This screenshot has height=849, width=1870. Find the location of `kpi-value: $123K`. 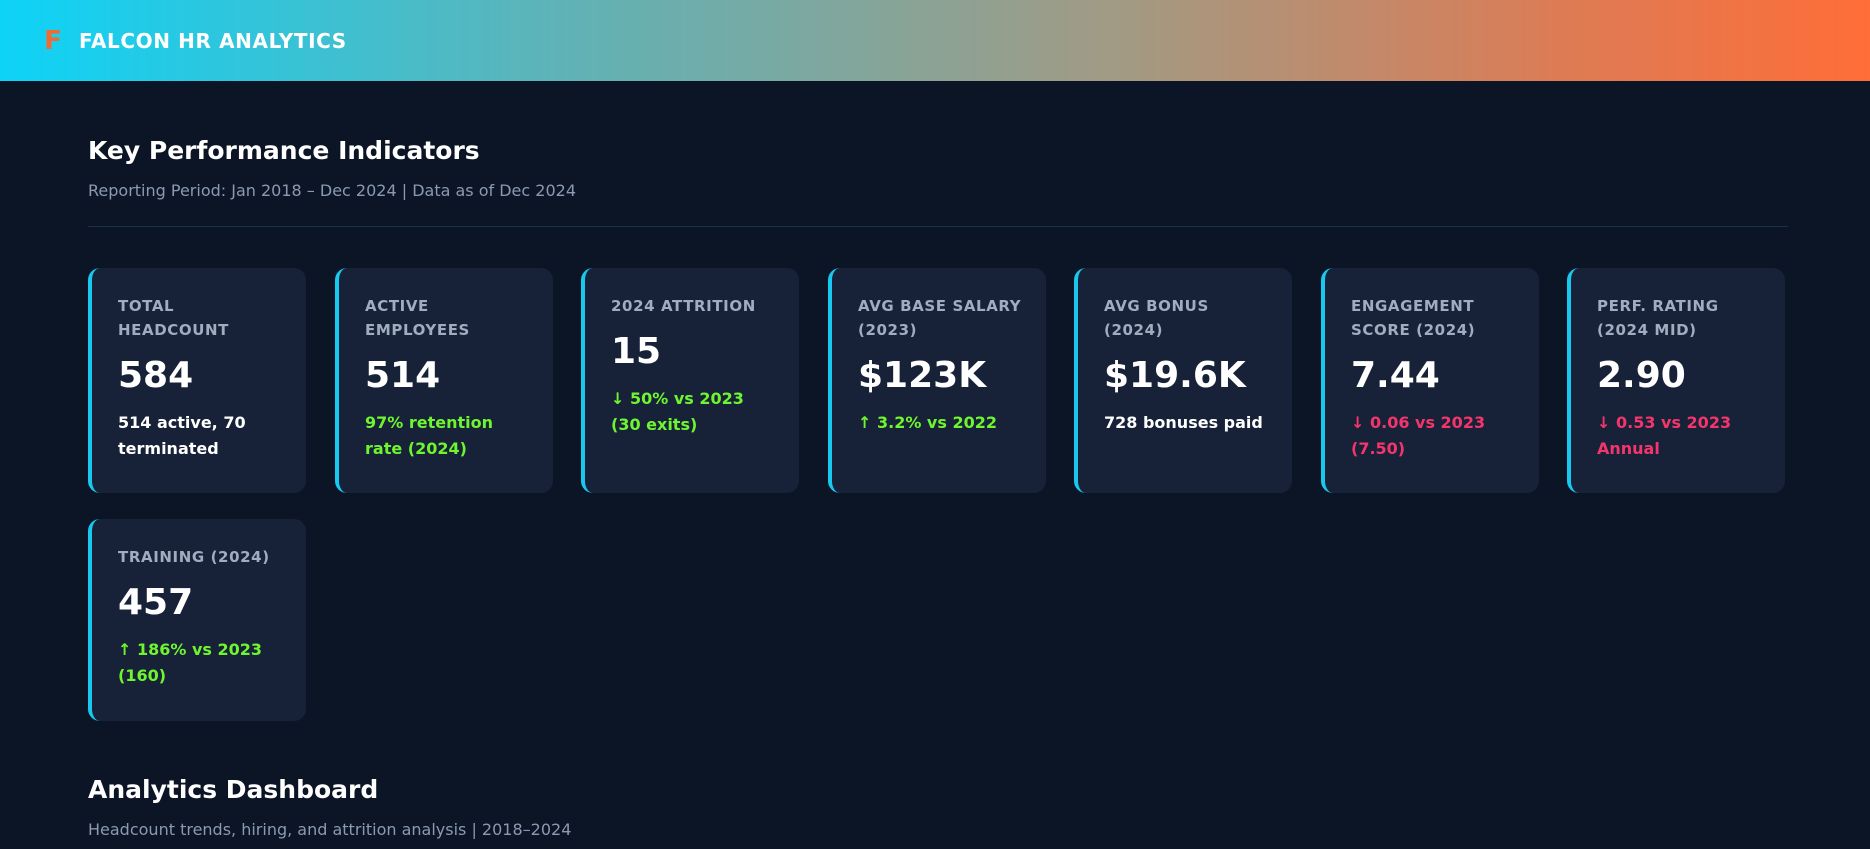

kpi-value: $123K is located at coordinates (922, 375).